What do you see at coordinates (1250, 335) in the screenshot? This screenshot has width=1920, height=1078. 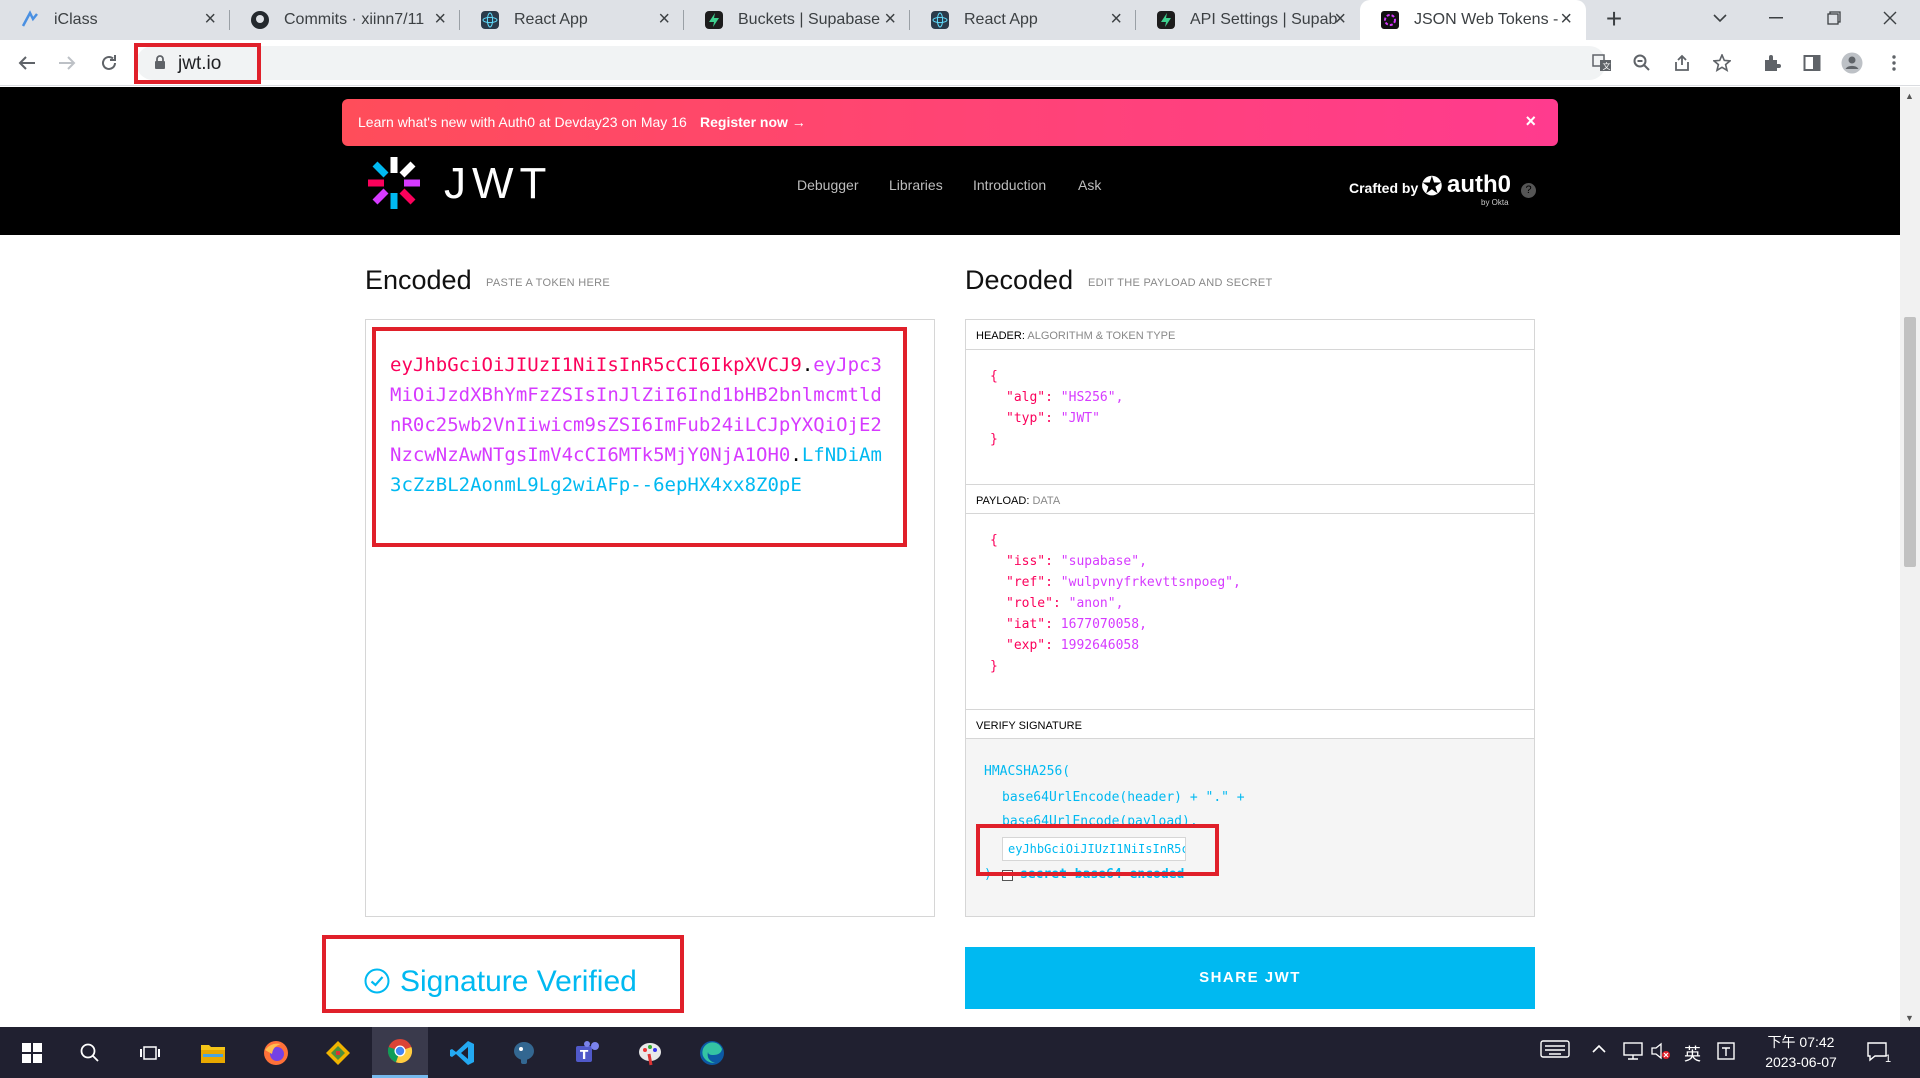 I see `header-section-label: HEADER: ALGORITHM & TOKEN TYPE` at bounding box center [1250, 335].